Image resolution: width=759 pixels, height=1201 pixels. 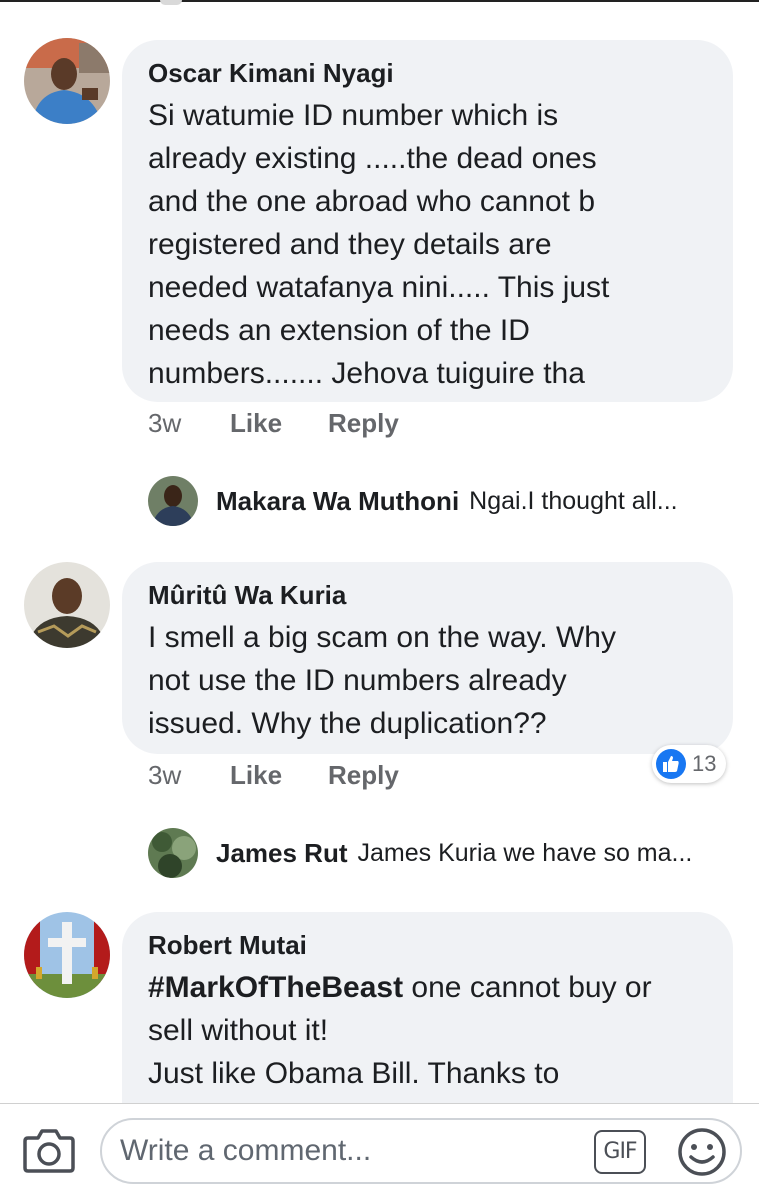 What do you see at coordinates (427, 945) in the screenshot?
I see `comment-author: Robert Mutai` at bounding box center [427, 945].